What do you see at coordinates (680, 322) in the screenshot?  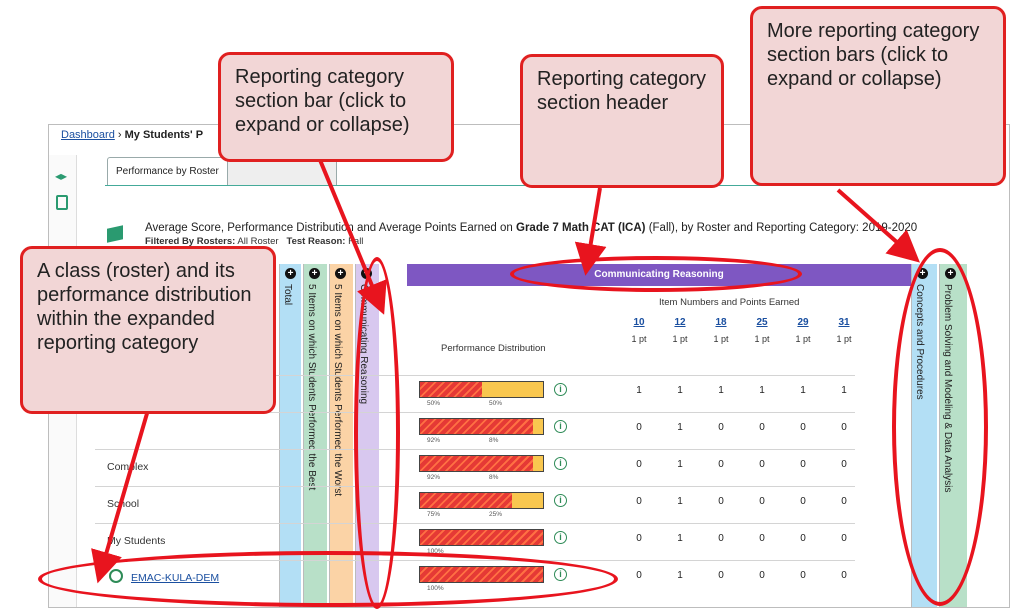 I see `item-number-link: 12` at bounding box center [680, 322].